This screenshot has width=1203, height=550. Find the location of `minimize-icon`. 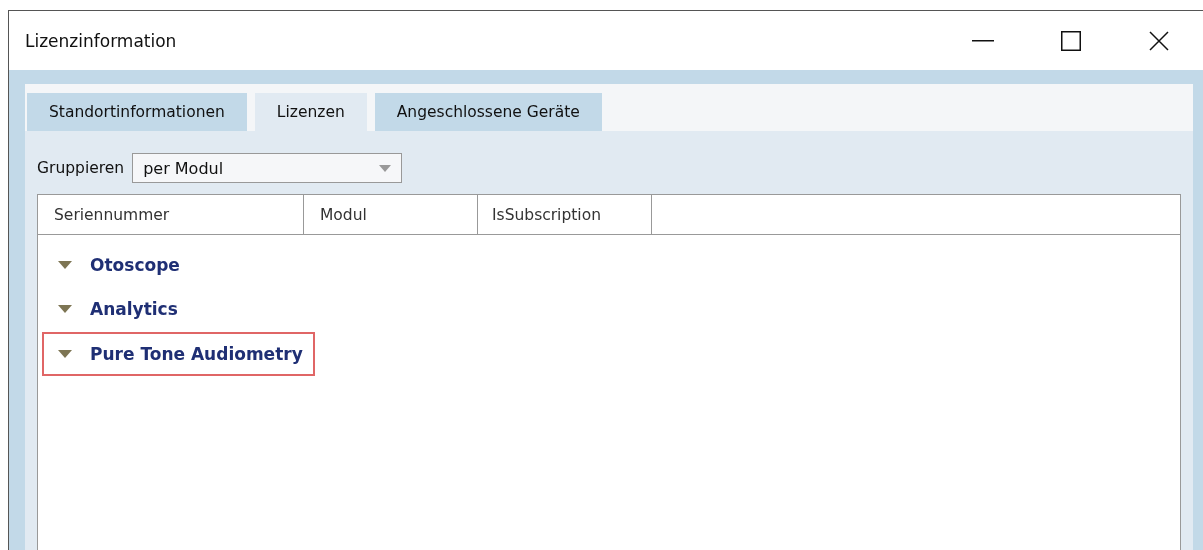

minimize-icon is located at coordinates (983, 40).